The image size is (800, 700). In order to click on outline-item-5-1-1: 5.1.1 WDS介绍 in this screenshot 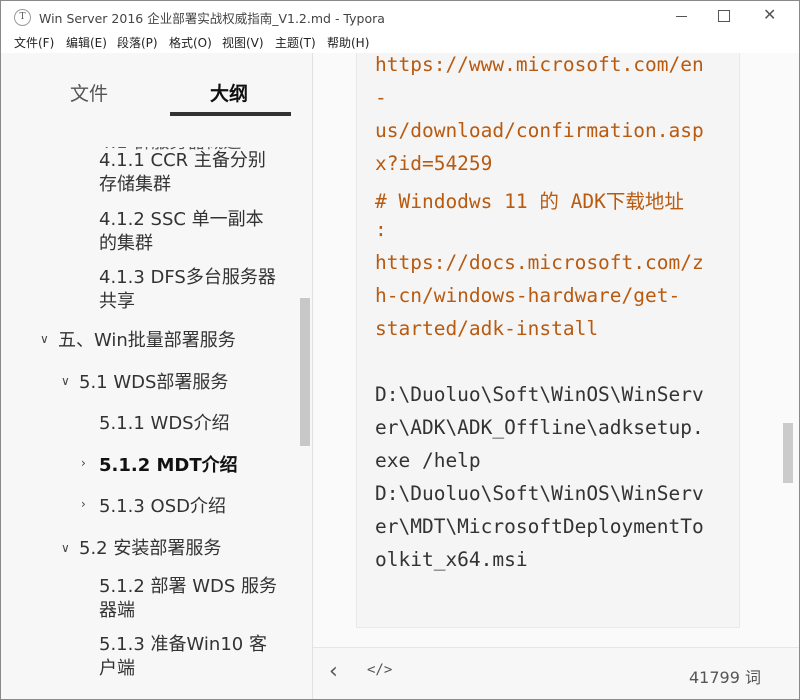, I will do `click(189, 424)`.